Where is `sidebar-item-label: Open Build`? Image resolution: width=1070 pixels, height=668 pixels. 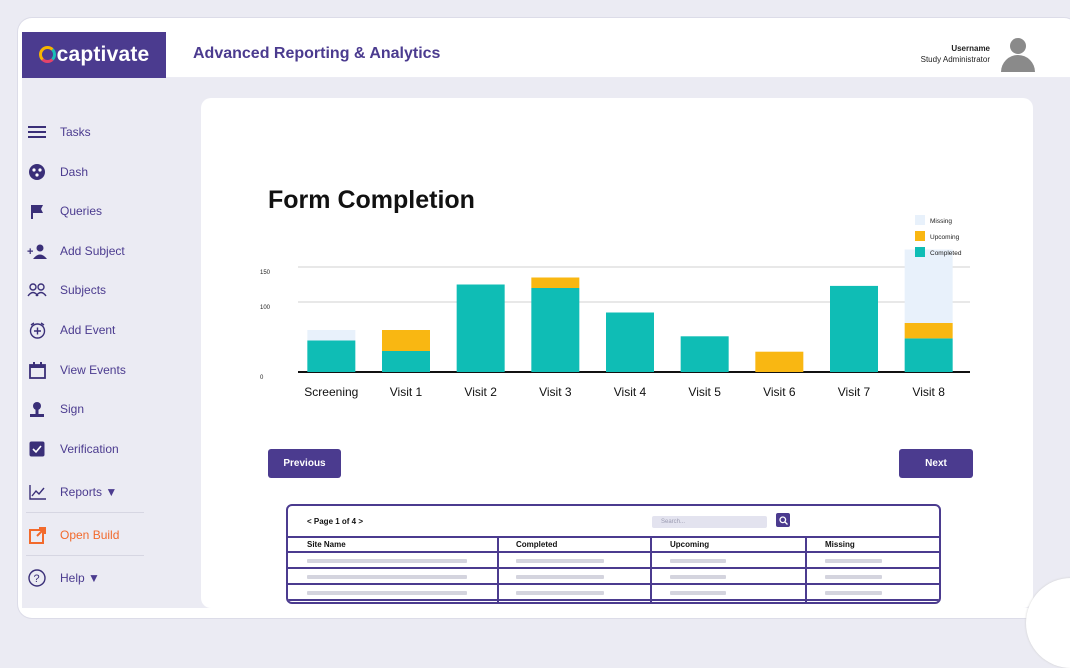 sidebar-item-label: Open Build is located at coordinates (90, 535).